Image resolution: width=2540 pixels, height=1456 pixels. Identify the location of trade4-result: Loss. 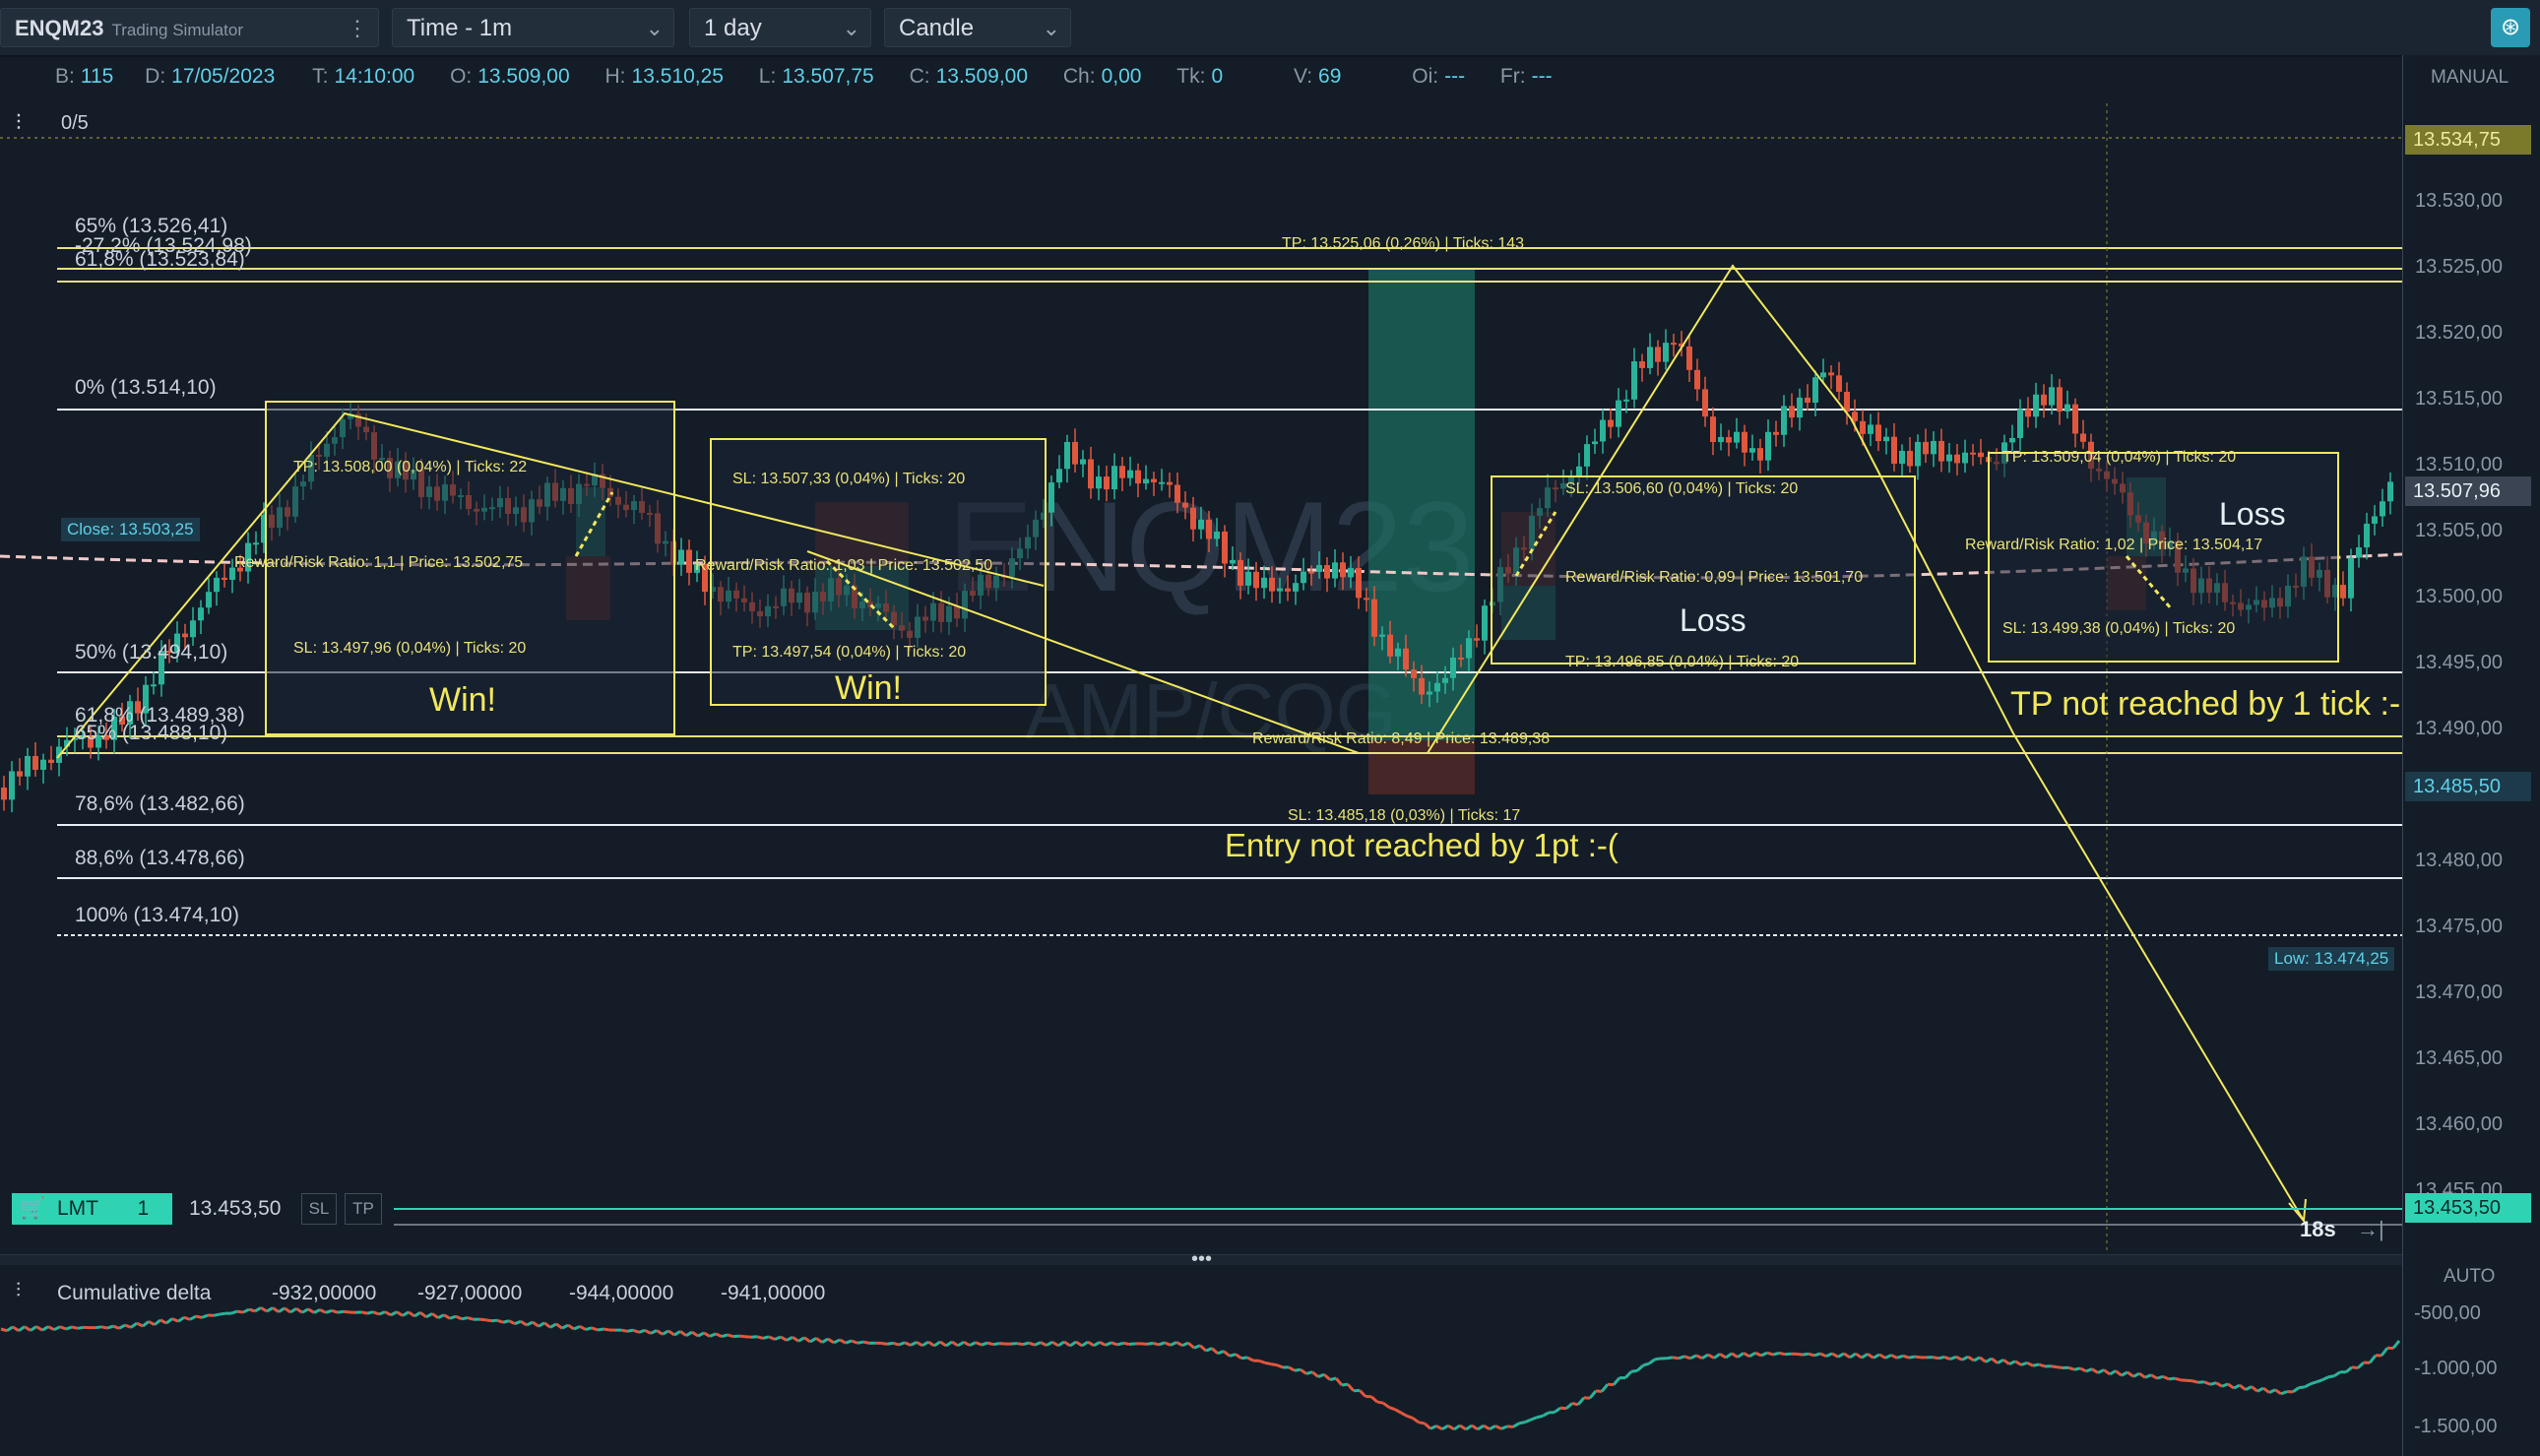
(1713, 620).